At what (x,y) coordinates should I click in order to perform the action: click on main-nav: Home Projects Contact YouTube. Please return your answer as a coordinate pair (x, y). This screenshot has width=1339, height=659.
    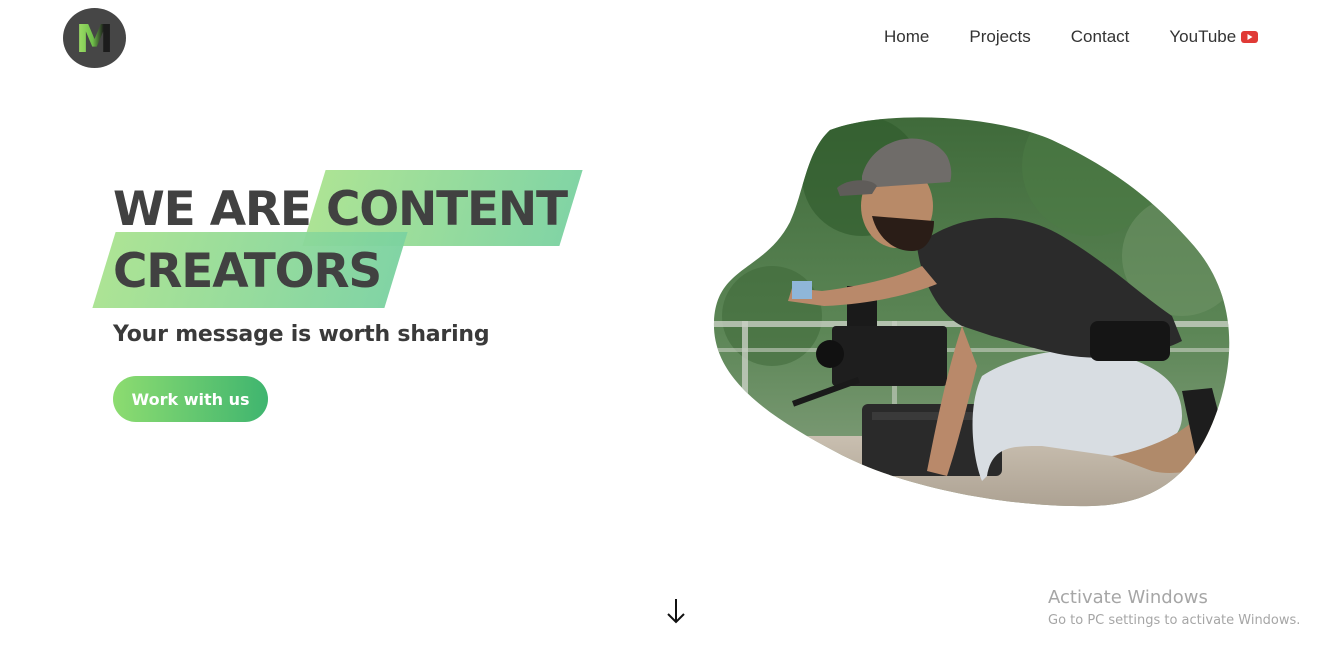
    Looking at the image, I should click on (1071, 37).